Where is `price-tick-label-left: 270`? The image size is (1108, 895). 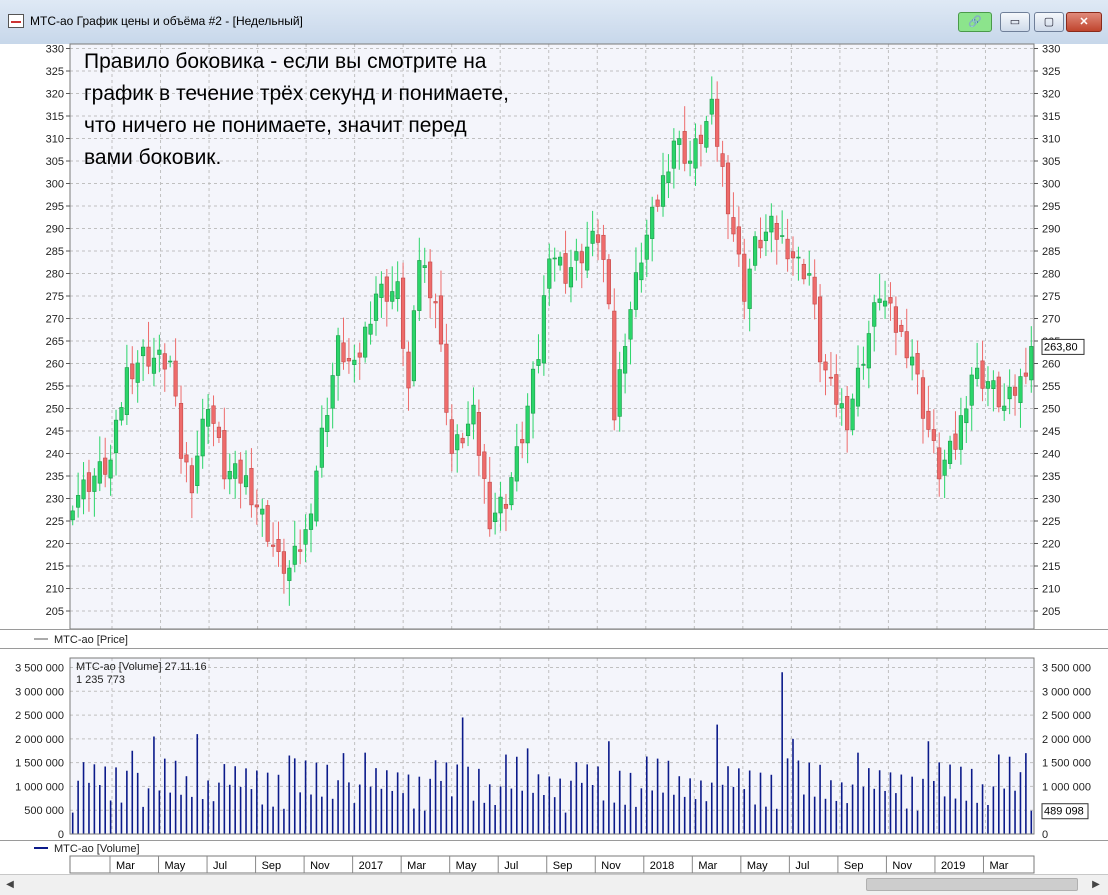 price-tick-label-left: 270 is located at coordinates (55, 320).